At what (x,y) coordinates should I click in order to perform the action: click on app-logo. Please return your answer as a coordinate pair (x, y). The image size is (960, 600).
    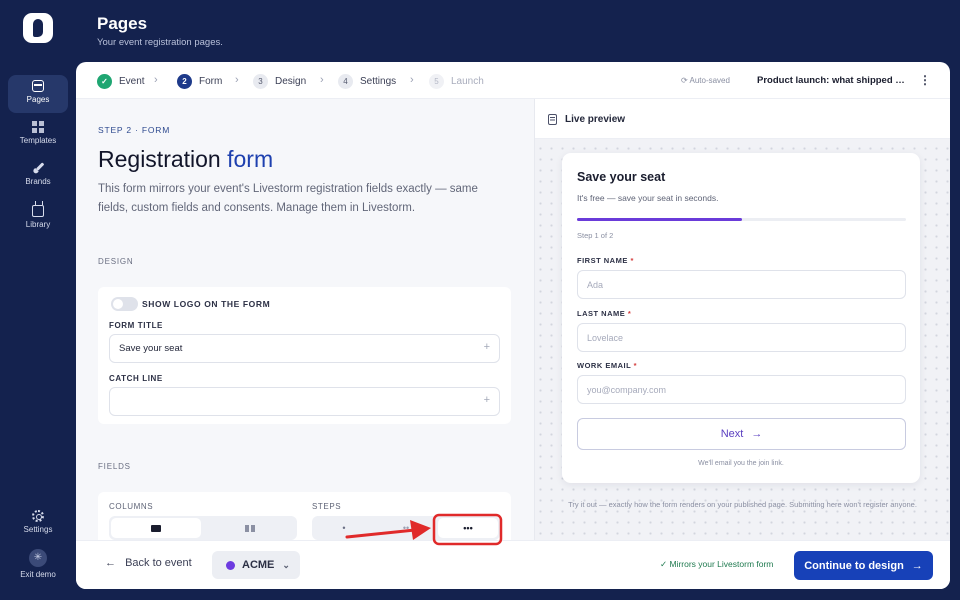
    Looking at the image, I should click on (38, 28).